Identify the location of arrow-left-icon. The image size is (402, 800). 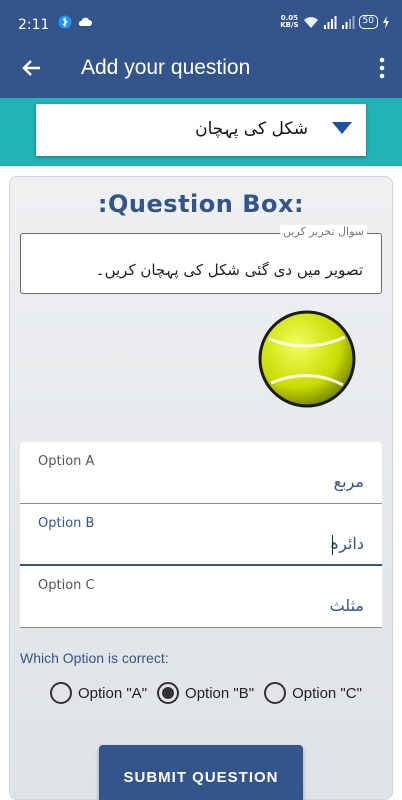
(32, 68).